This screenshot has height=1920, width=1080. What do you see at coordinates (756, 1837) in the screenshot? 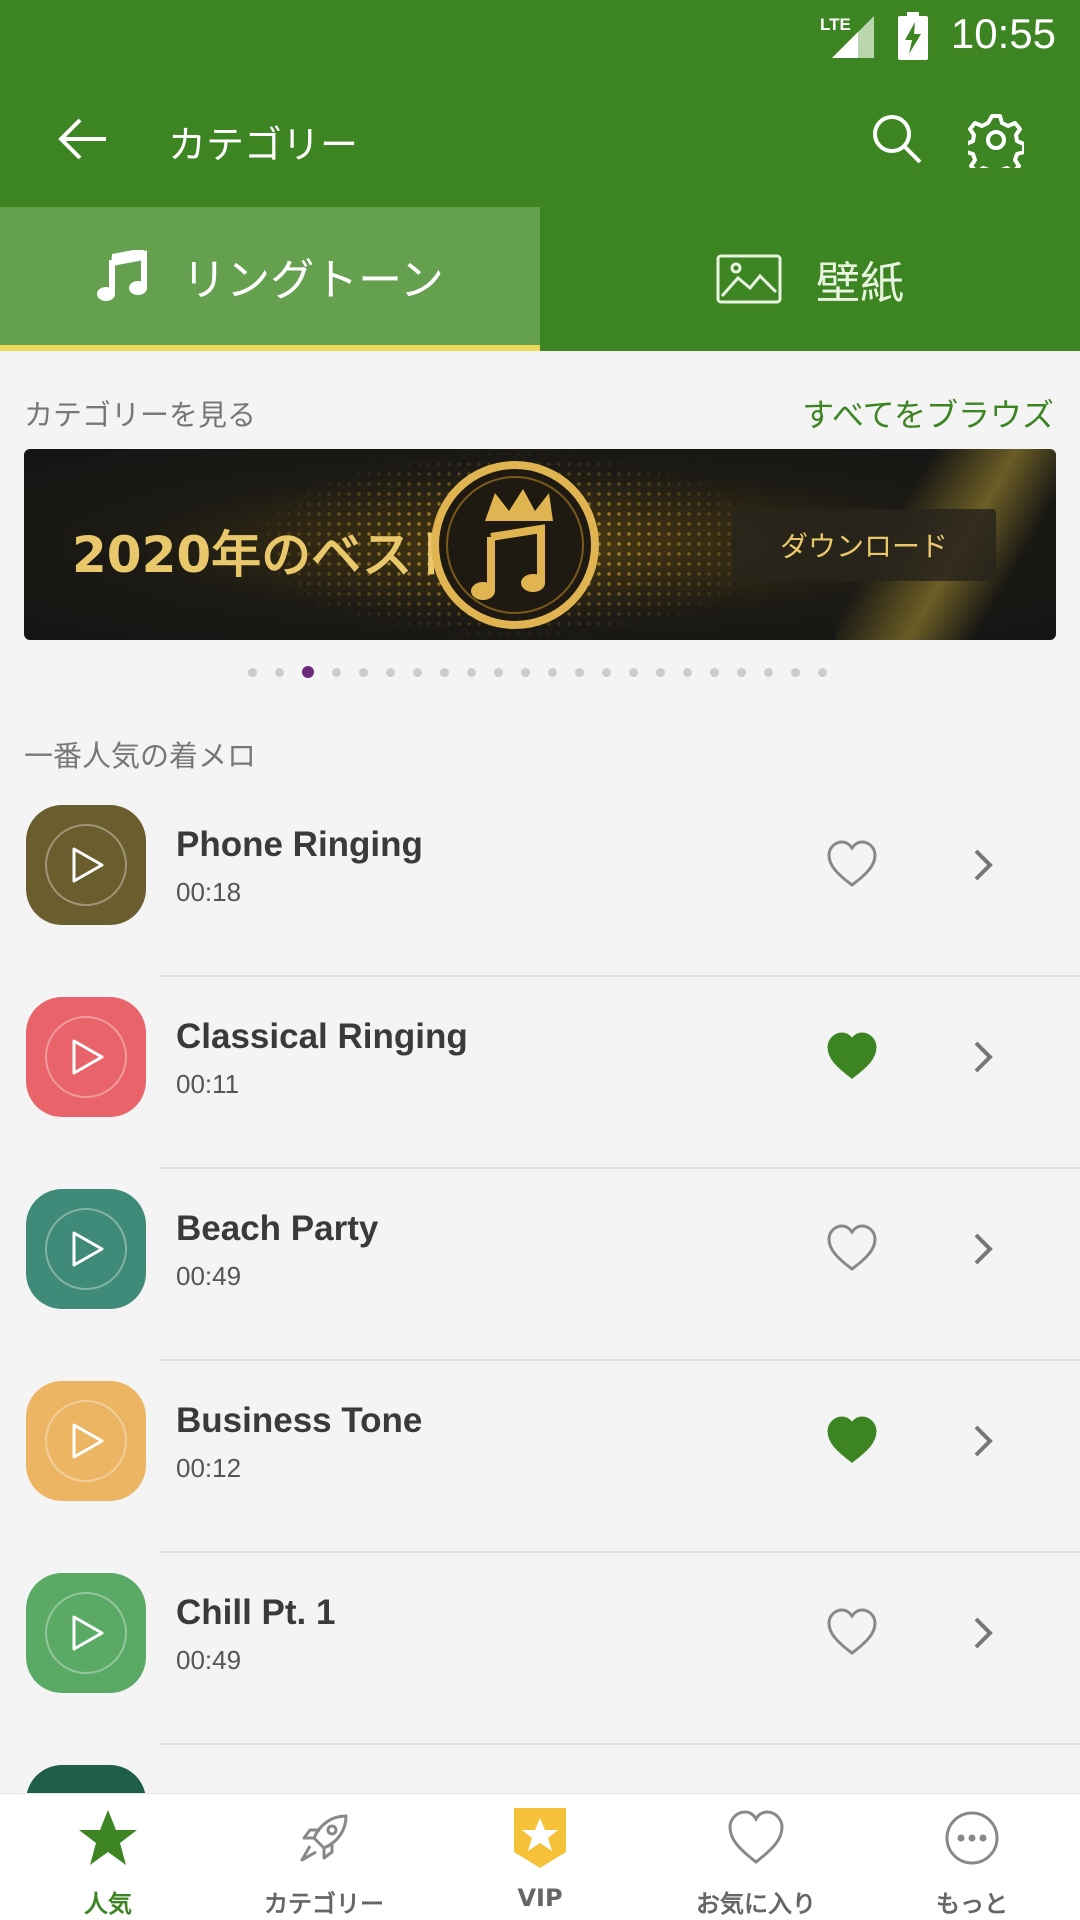
I see `heart-icon` at bounding box center [756, 1837].